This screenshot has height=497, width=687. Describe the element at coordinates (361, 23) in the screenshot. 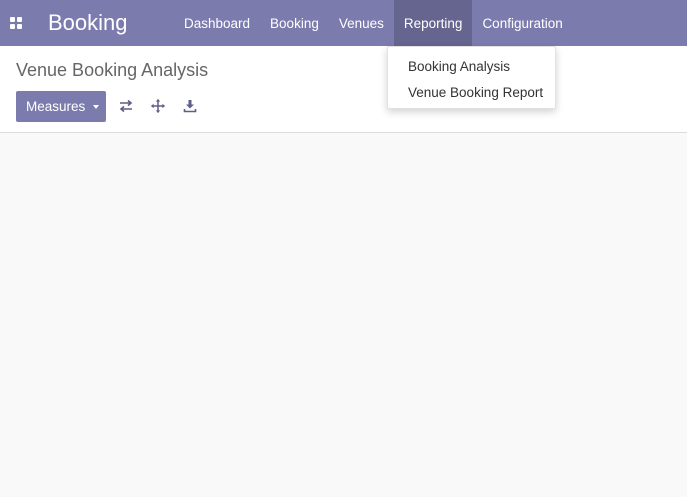

I see `menu-venues: Venues` at that location.